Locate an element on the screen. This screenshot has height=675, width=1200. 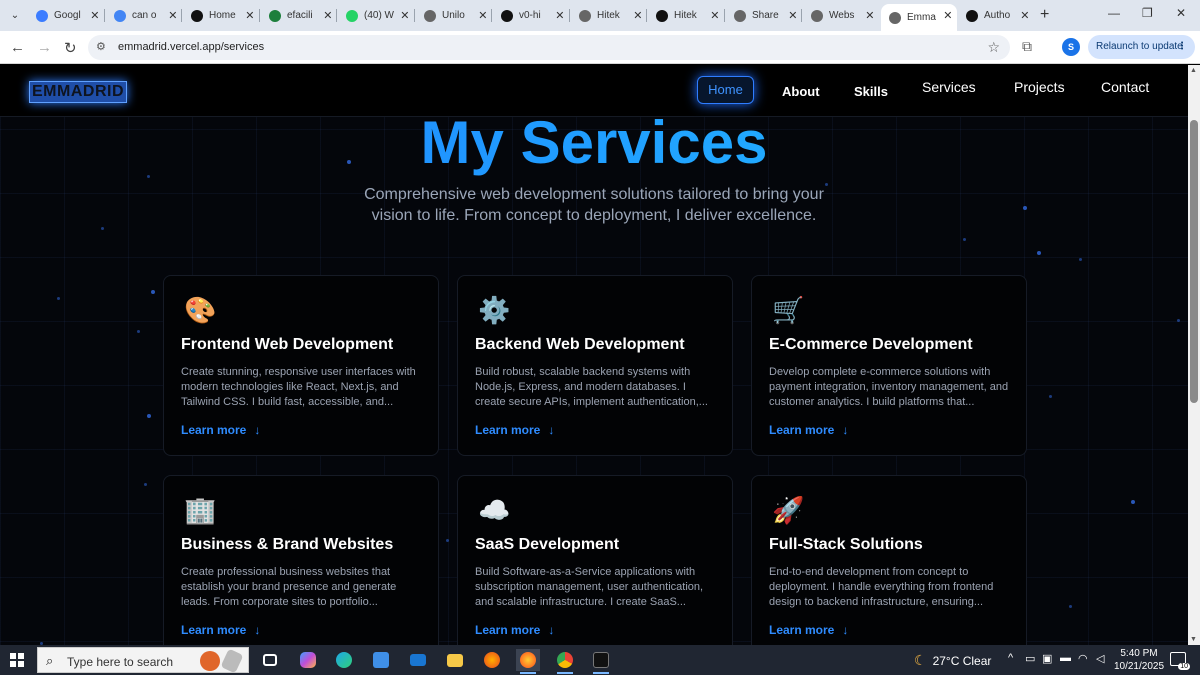
tray-photos-icon: ▣ is located at coordinates (1047, 658).